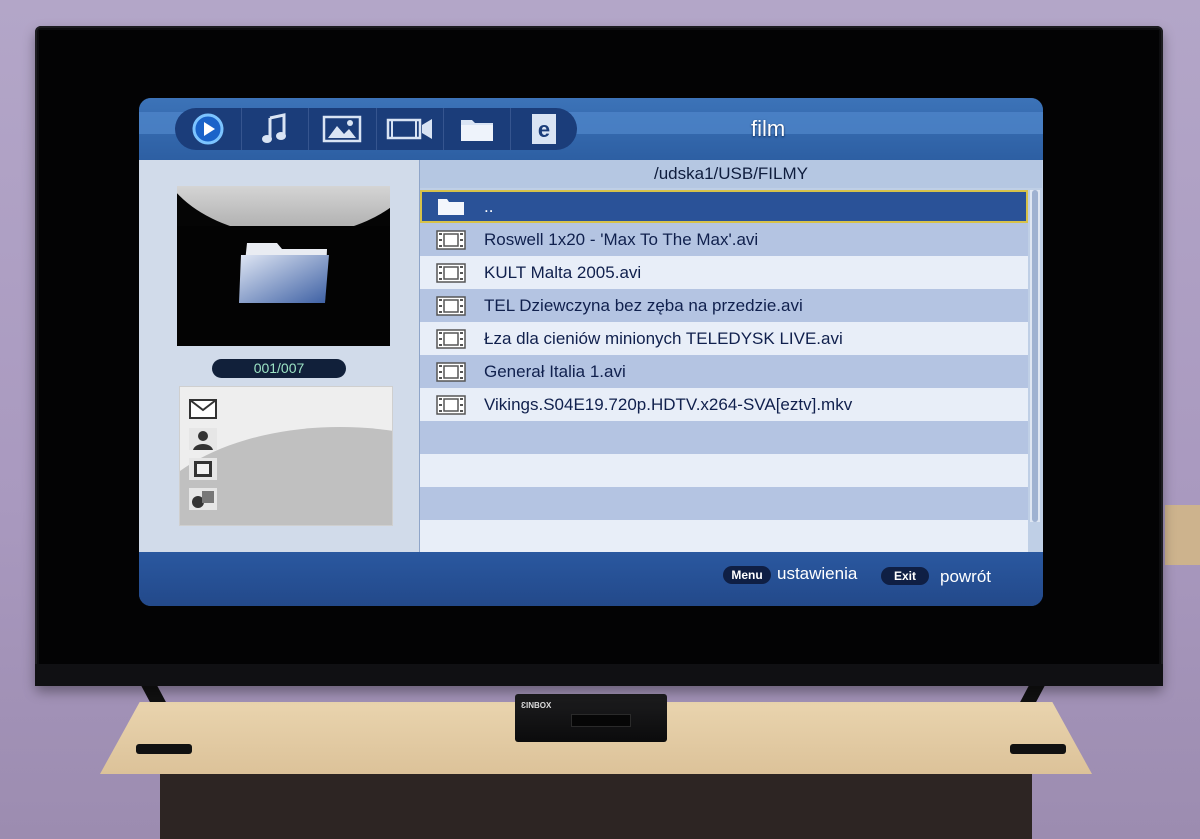 The width and height of the screenshot is (1200, 839). I want to click on tab-movies, so click(209, 129).